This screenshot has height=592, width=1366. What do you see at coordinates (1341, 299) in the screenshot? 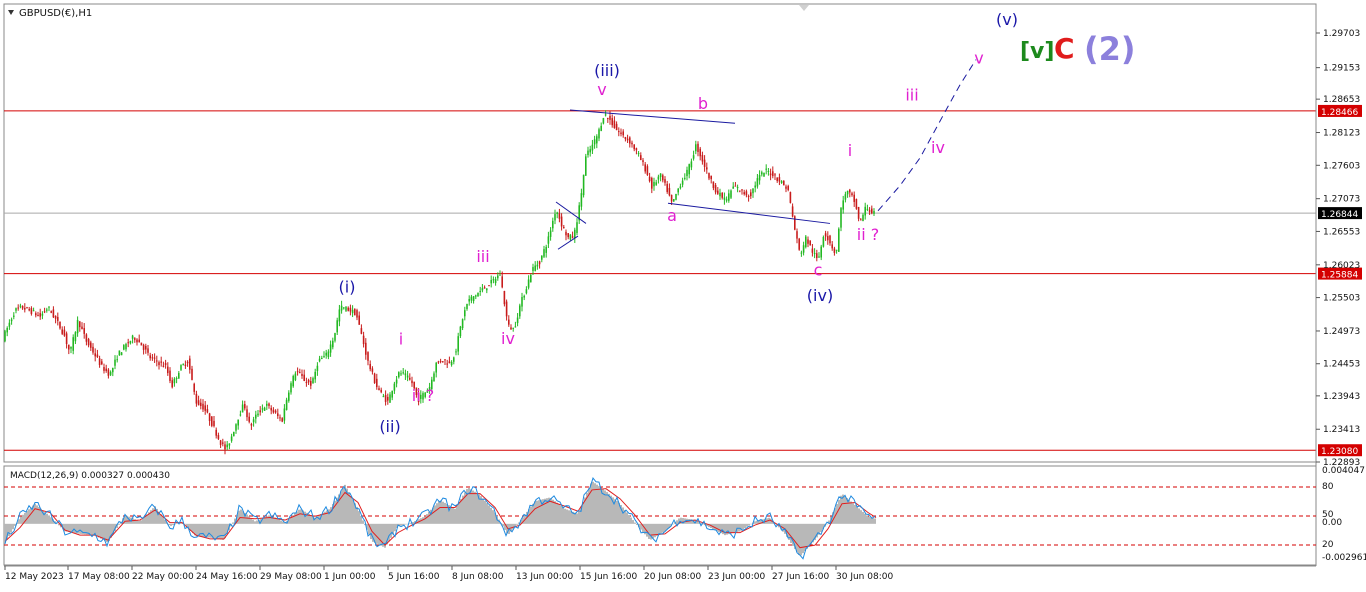
I see `price-tick-label: 1.25503` at bounding box center [1341, 299].